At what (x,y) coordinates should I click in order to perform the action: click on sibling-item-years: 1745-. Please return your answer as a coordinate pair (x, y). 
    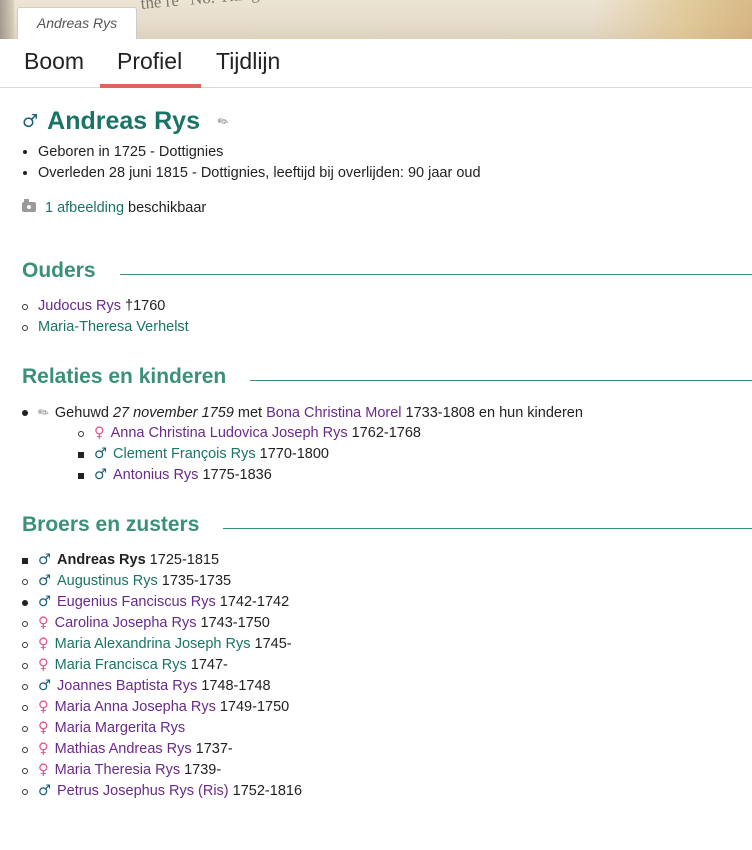
    Looking at the image, I should click on (271, 644).